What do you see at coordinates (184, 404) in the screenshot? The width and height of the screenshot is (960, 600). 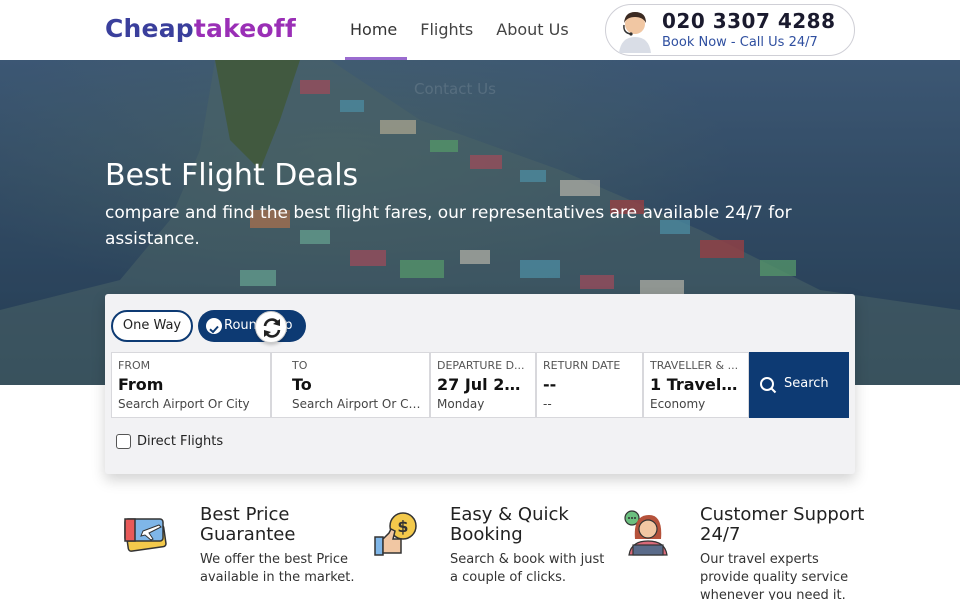 I see `from-placeholder: Search Airport Or City` at bounding box center [184, 404].